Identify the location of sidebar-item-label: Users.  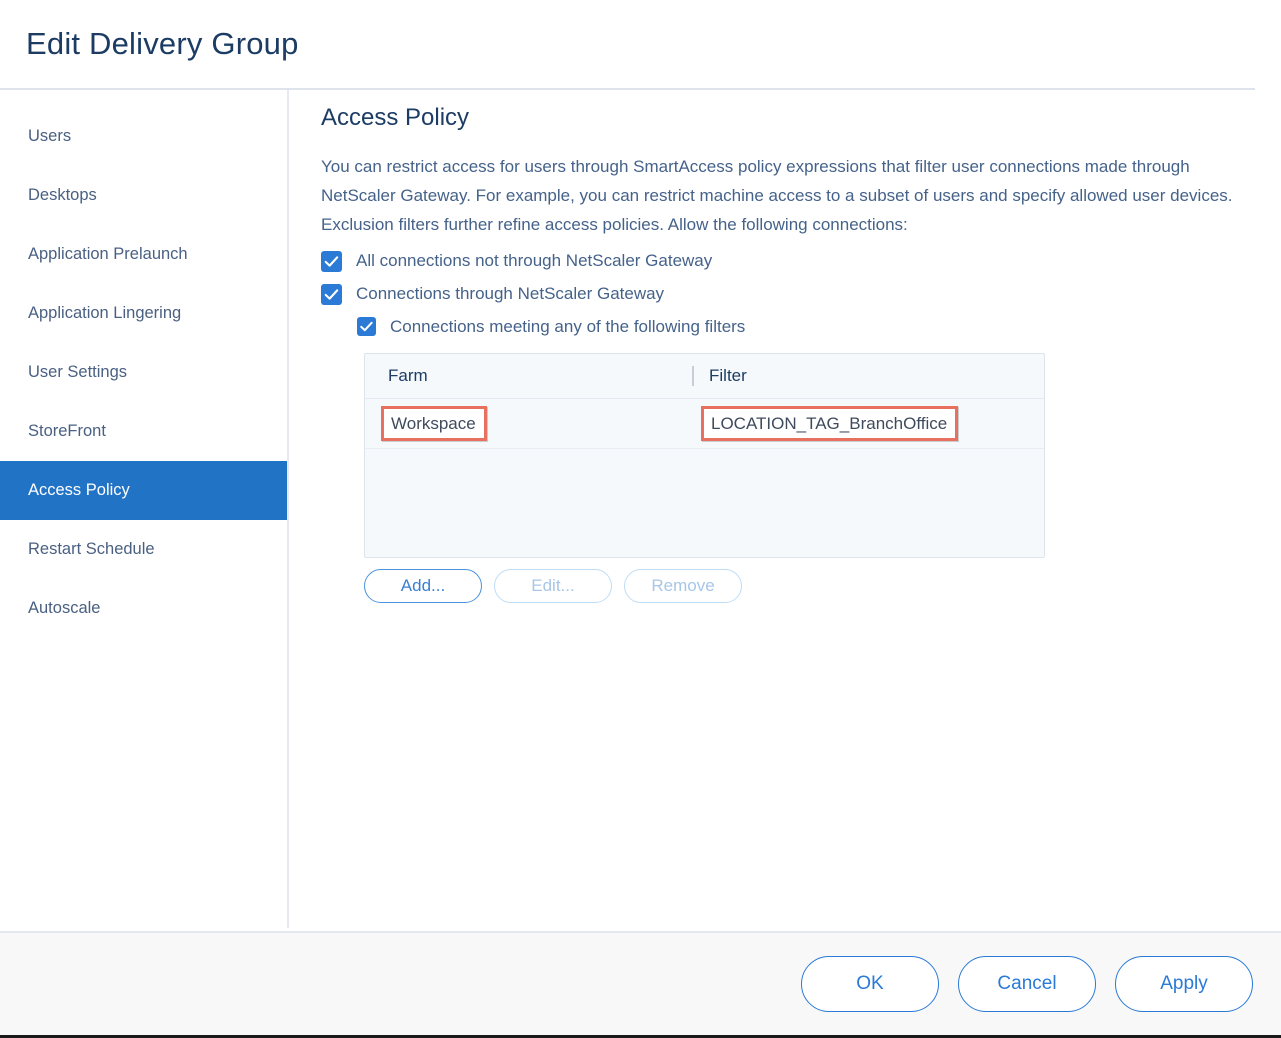
(50, 136).